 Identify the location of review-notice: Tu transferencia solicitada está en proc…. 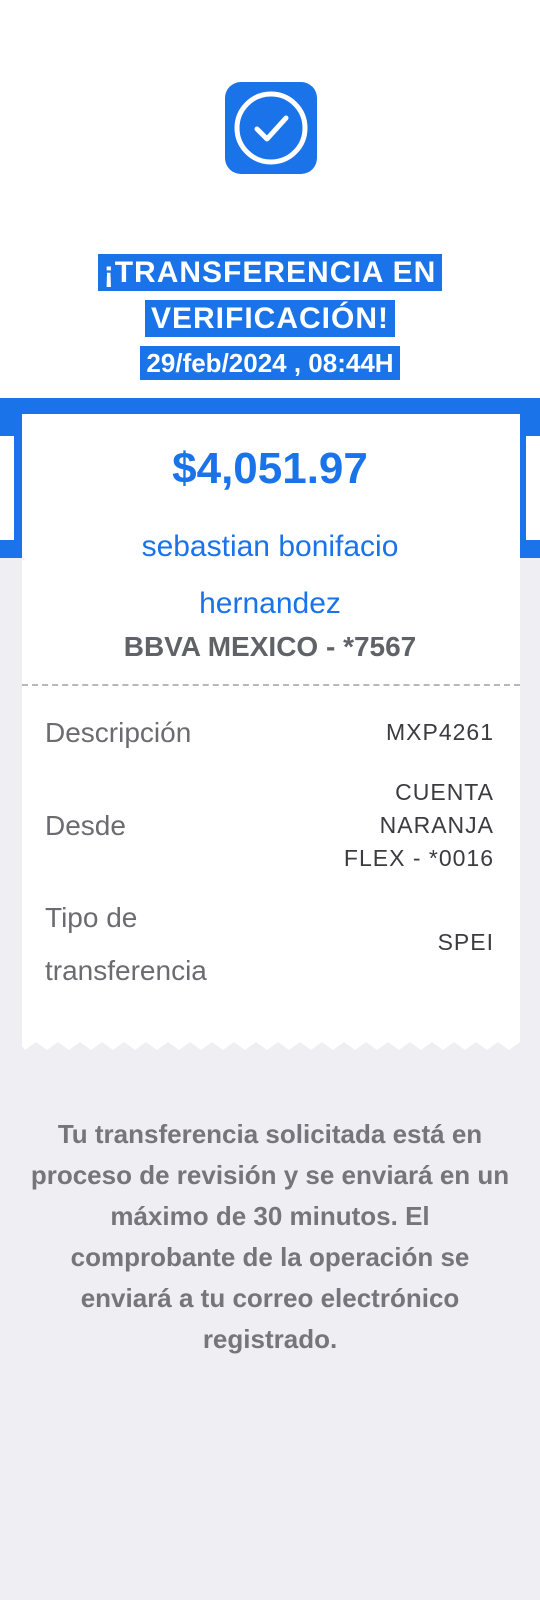
(270, 1236).